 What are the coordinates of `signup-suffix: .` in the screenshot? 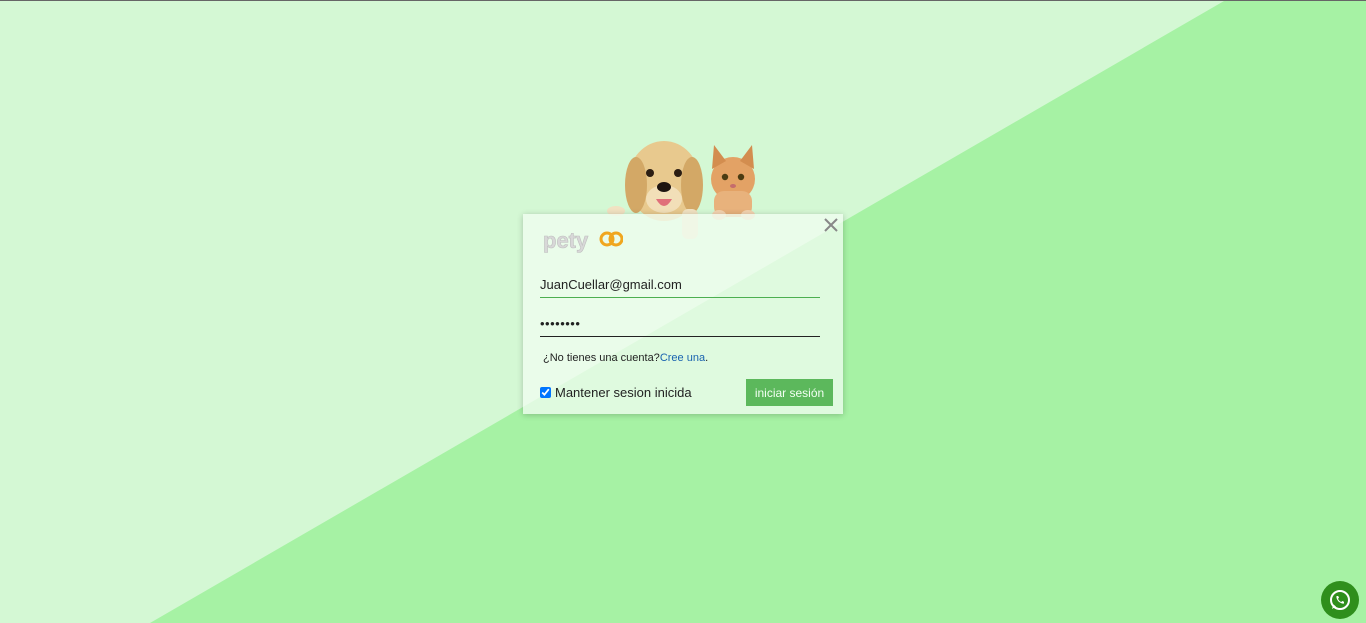 It's located at (707, 358).